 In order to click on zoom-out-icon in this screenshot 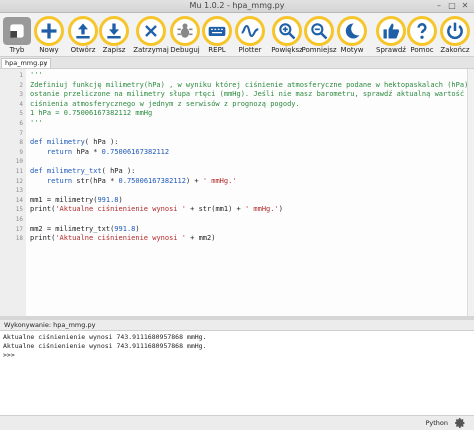, I will do `click(319, 31)`.